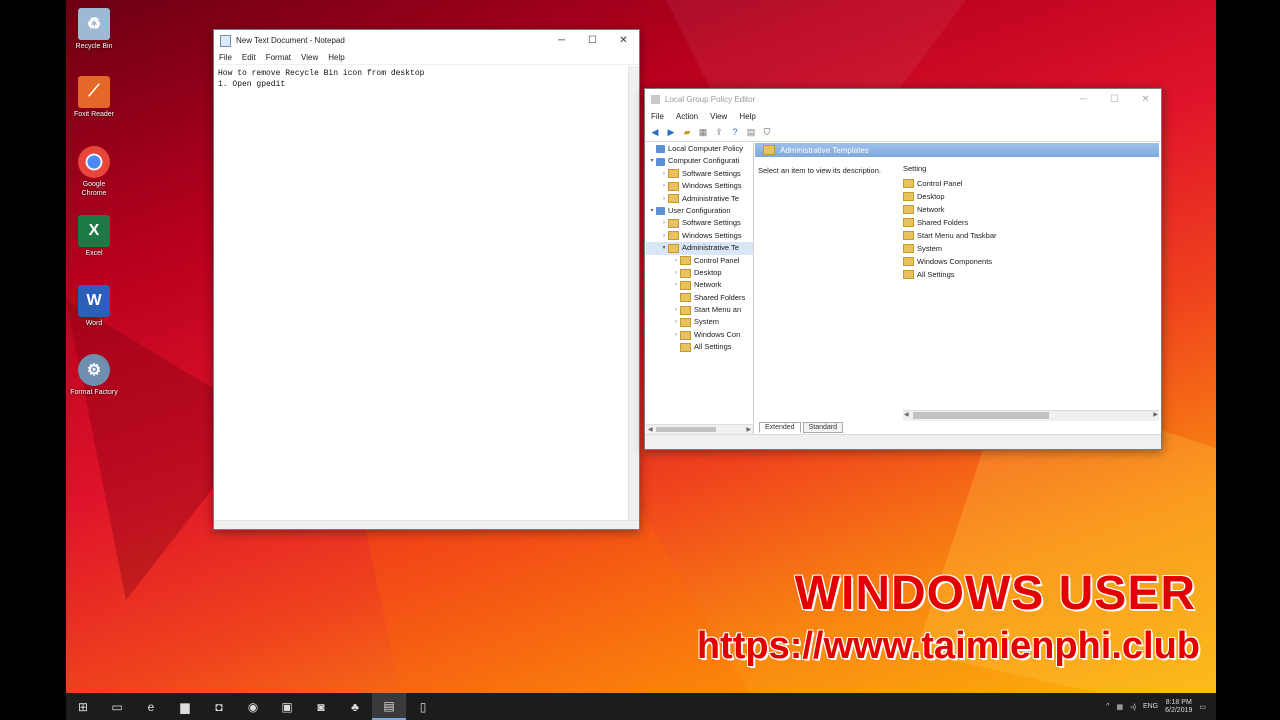 Image resolution: width=1280 pixels, height=720 pixels. What do you see at coordinates (703, 132) in the screenshot?
I see `show-hide-tree-icon: ▦` at bounding box center [703, 132].